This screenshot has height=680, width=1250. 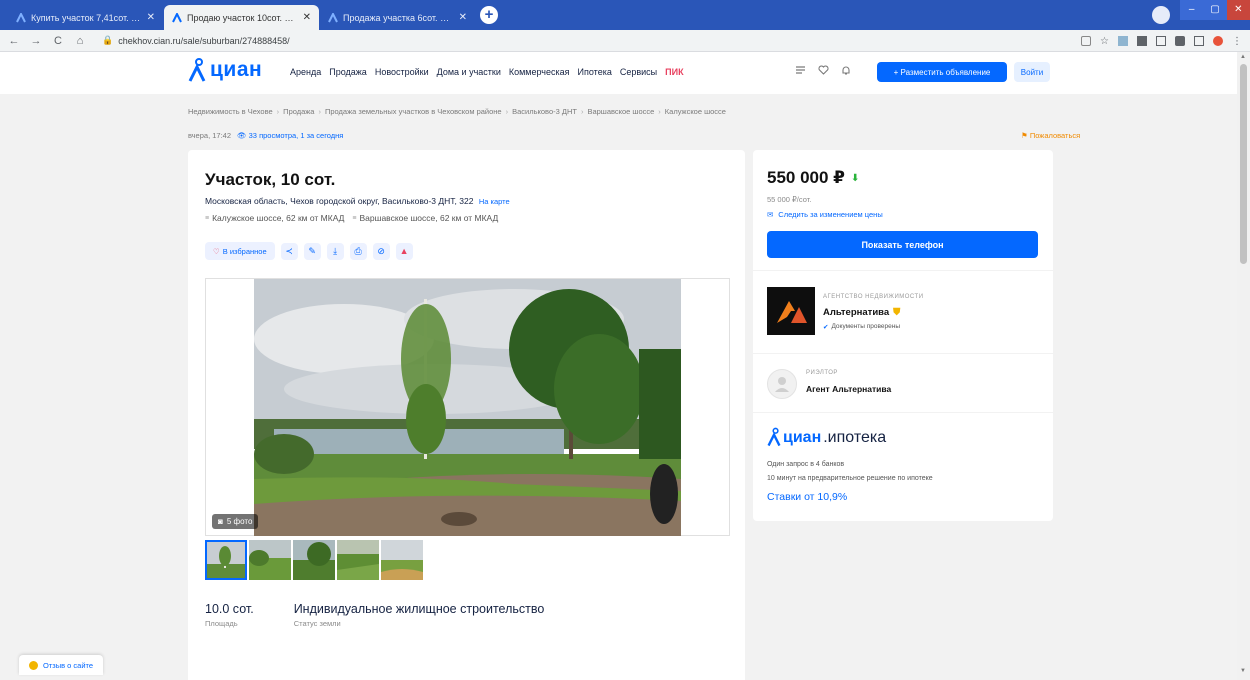 What do you see at coordinates (225, 70) in the screenshot?
I see `cian-logo: циан` at bounding box center [225, 70].